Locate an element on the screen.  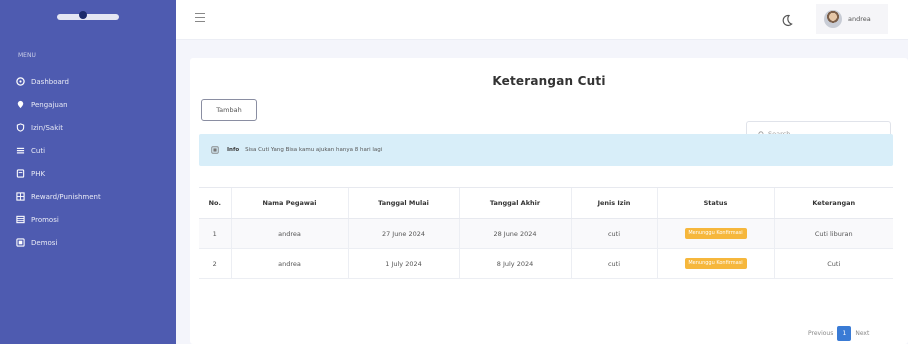
cell-akhir: 8 July 2024 is located at coordinates (514, 263).